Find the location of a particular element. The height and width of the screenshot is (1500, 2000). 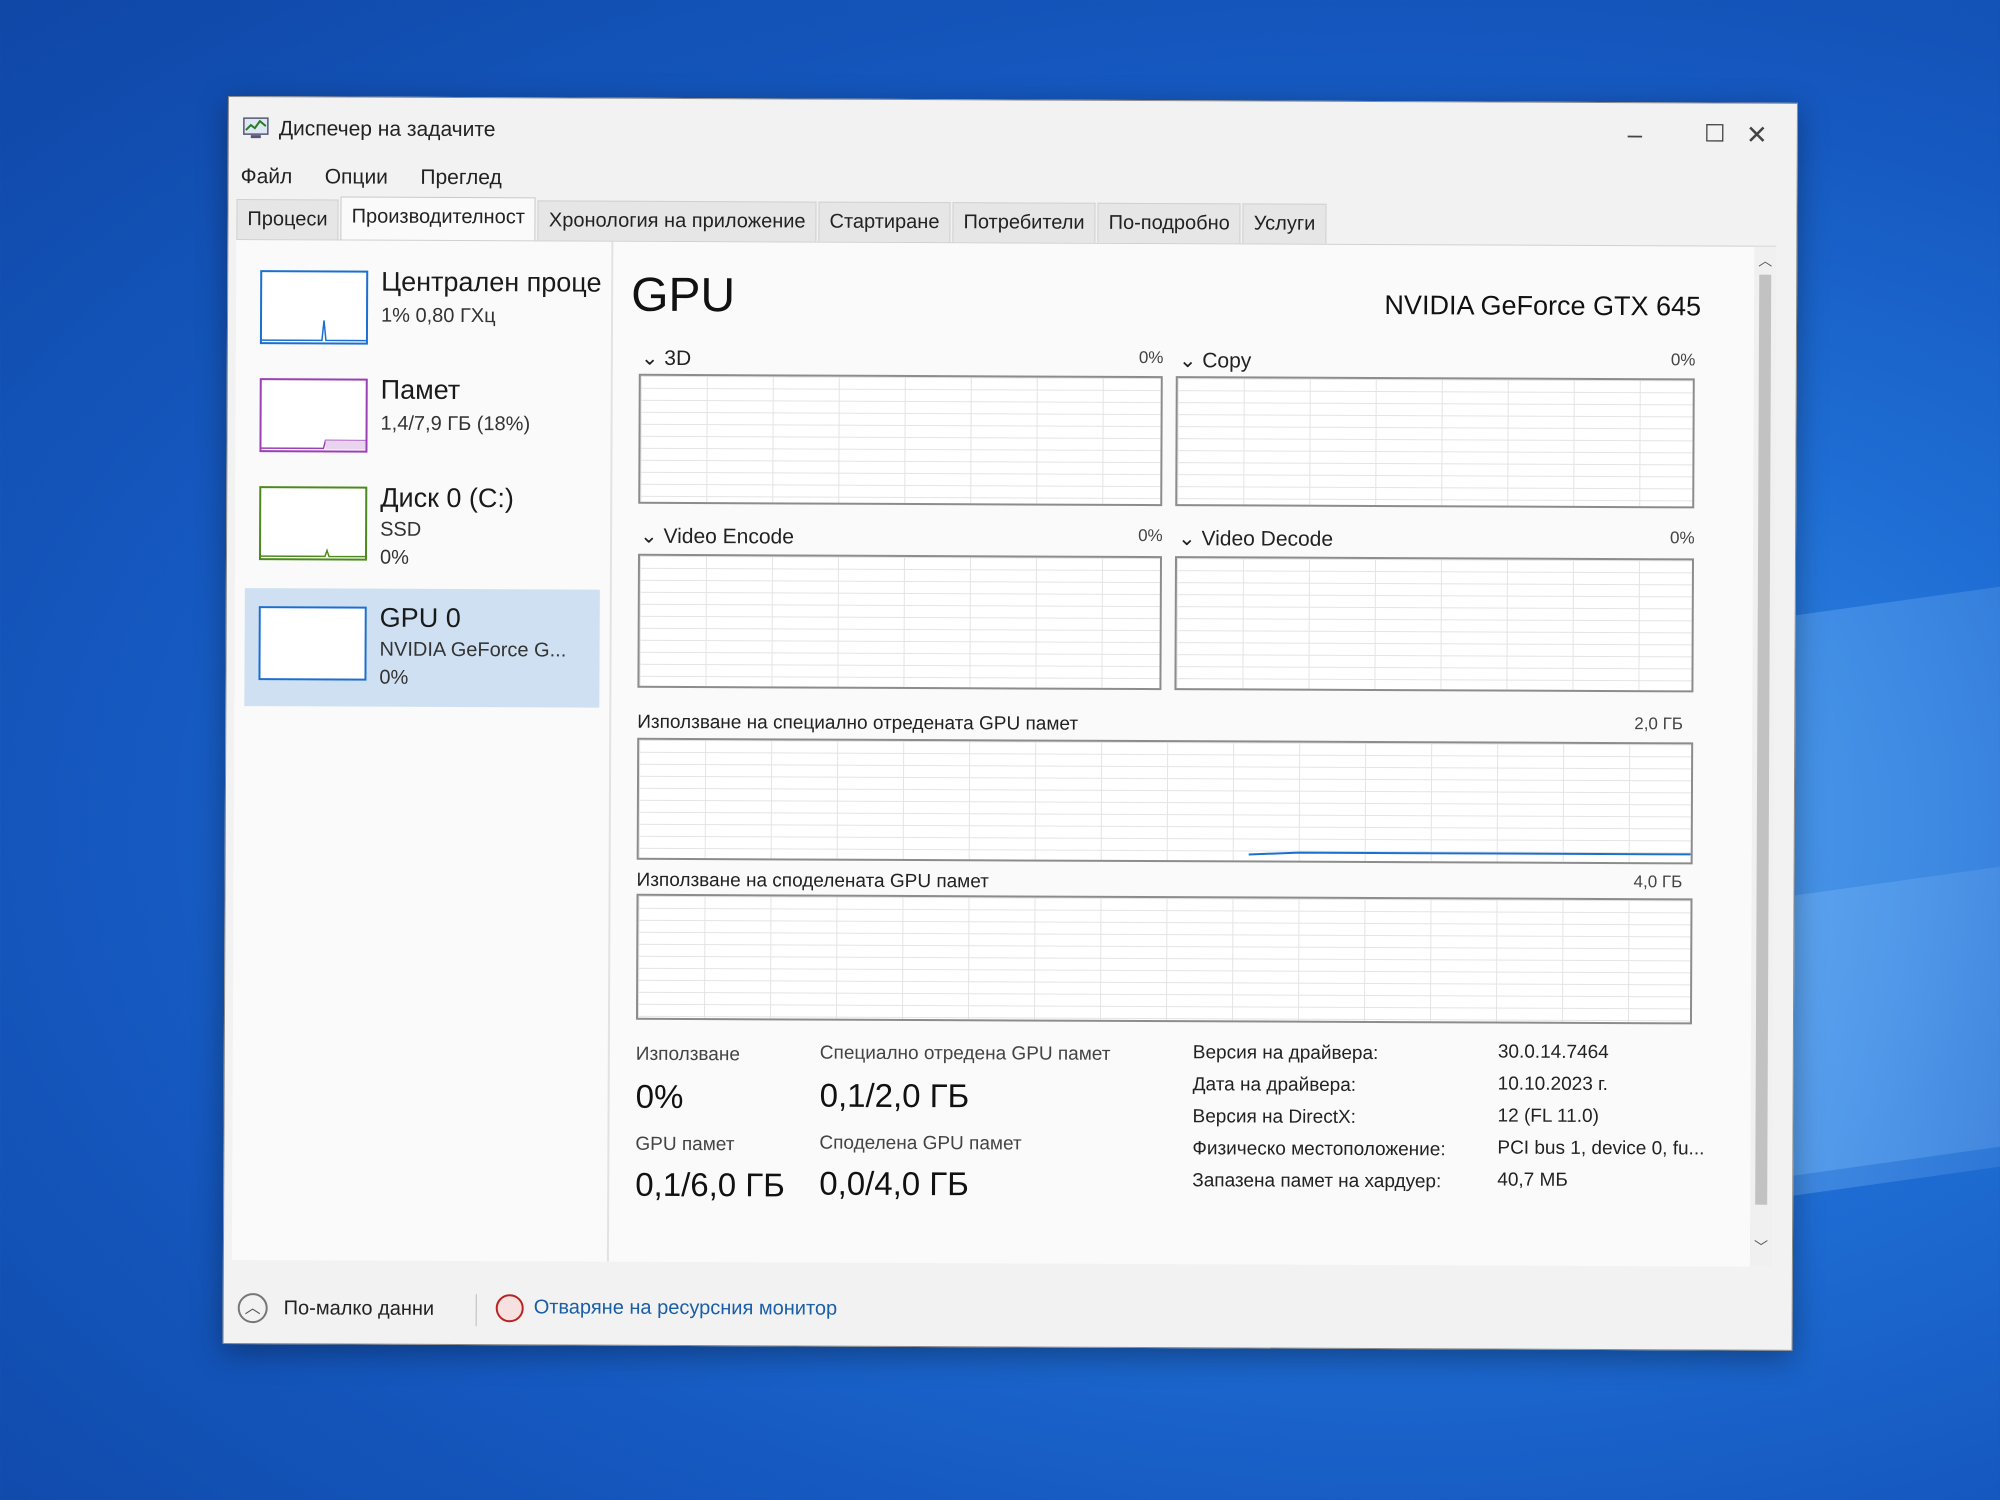

title-bar: Диспечер на задачите – ☐ ✕ is located at coordinates (1013, 131).